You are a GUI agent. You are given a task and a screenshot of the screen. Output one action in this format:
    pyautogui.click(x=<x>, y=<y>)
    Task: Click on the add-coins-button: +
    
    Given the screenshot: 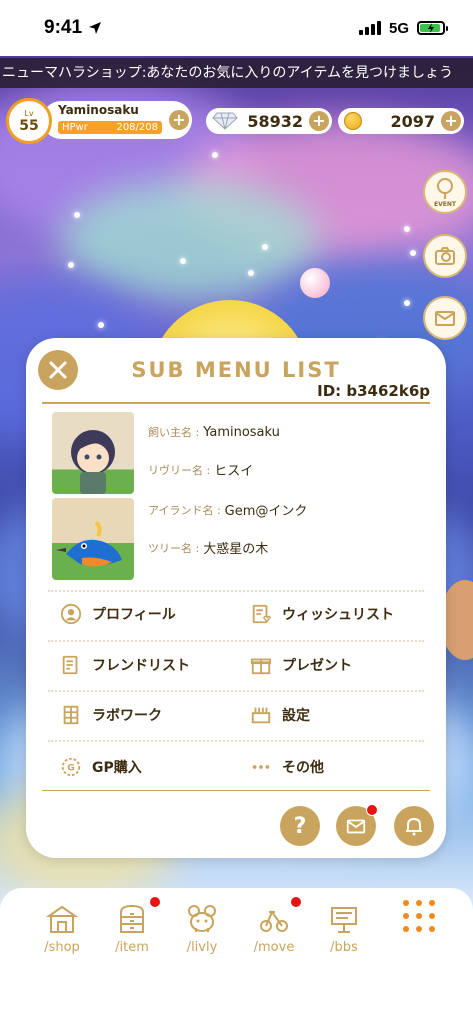 What is the action you would take?
    pyautogui.click(x=451, y=121)
    